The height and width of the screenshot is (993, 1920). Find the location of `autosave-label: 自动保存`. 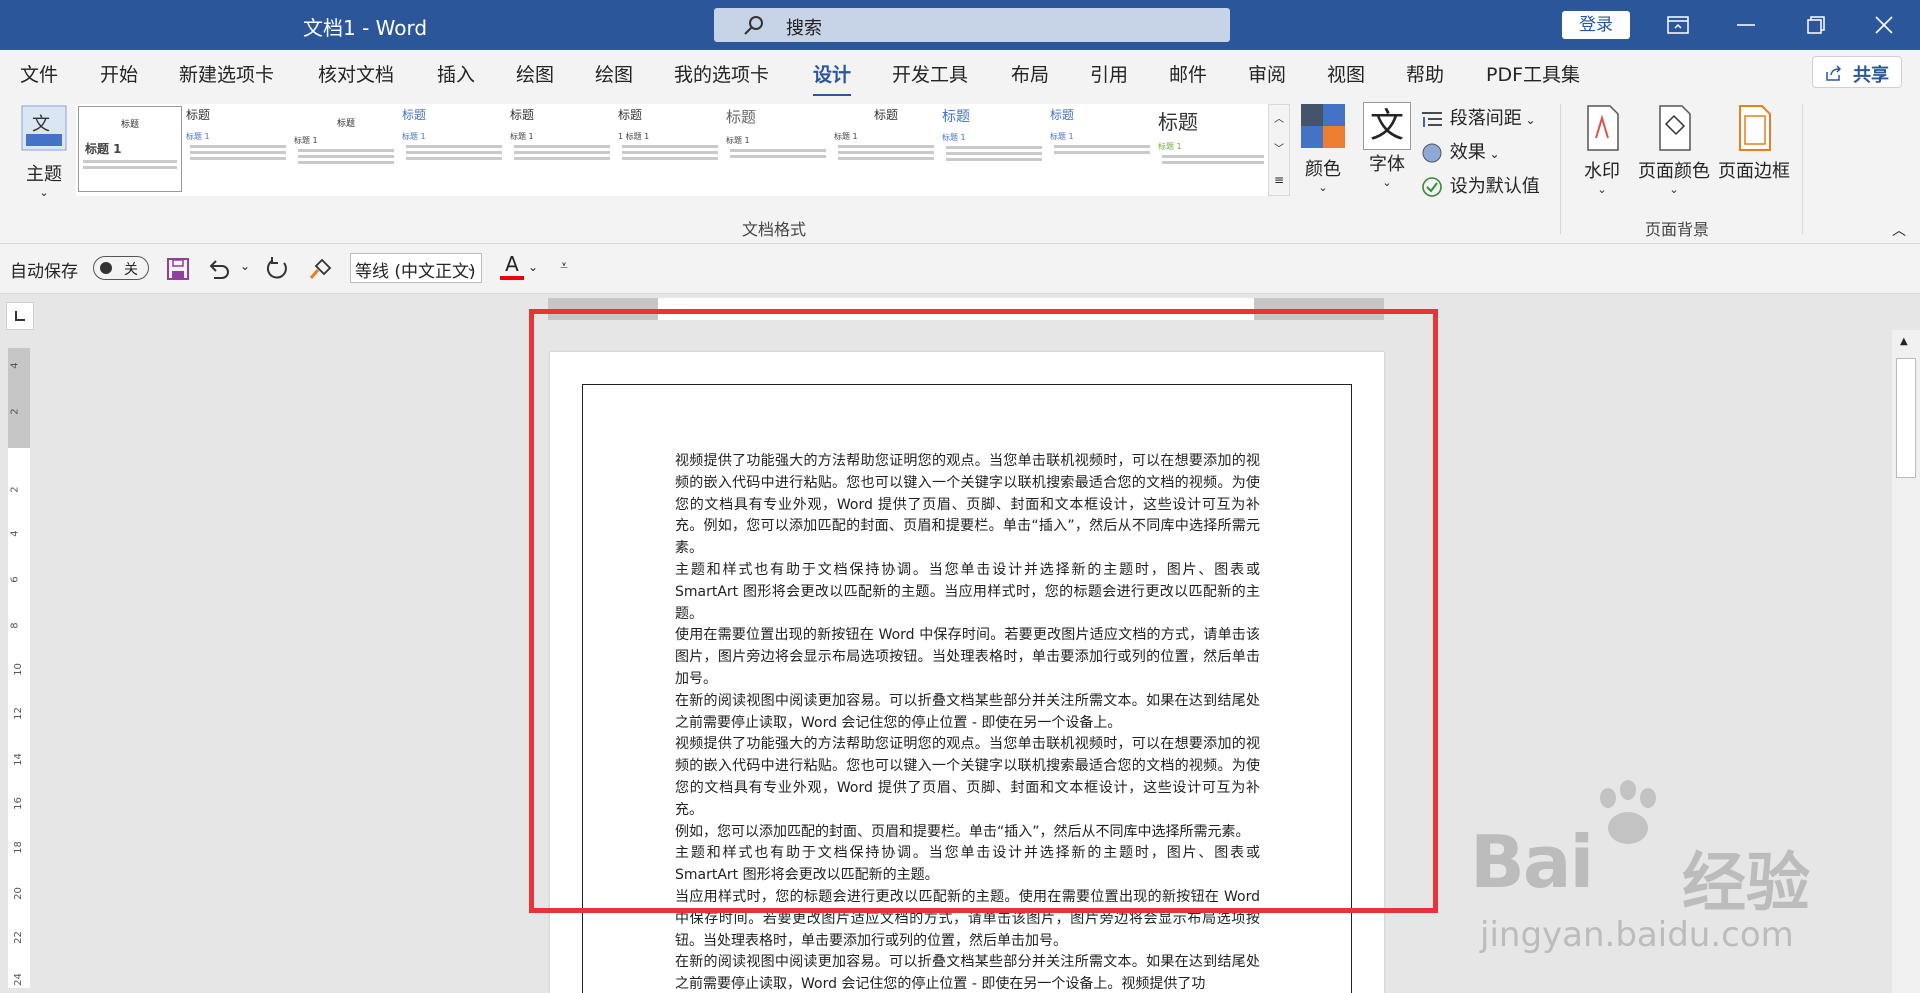

autosave-label: 自动保存 is located at coordinates (44, 272).